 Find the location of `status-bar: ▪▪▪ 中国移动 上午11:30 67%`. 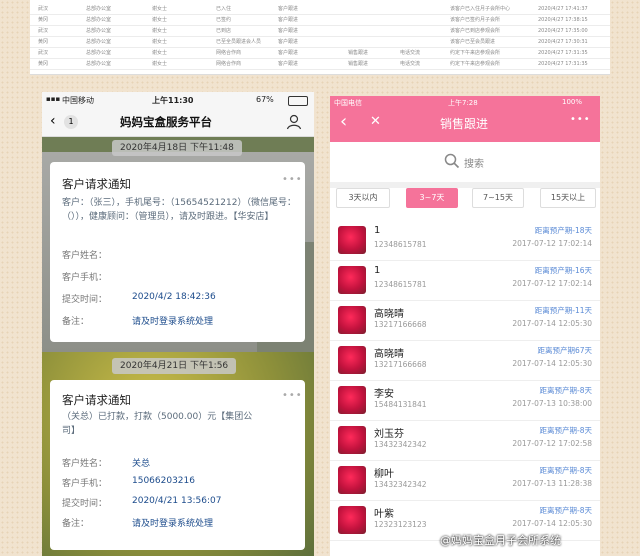

status-bar: ▪▪▪ 中国移动 上午11:30 67% is located at coordinates (178, 100).